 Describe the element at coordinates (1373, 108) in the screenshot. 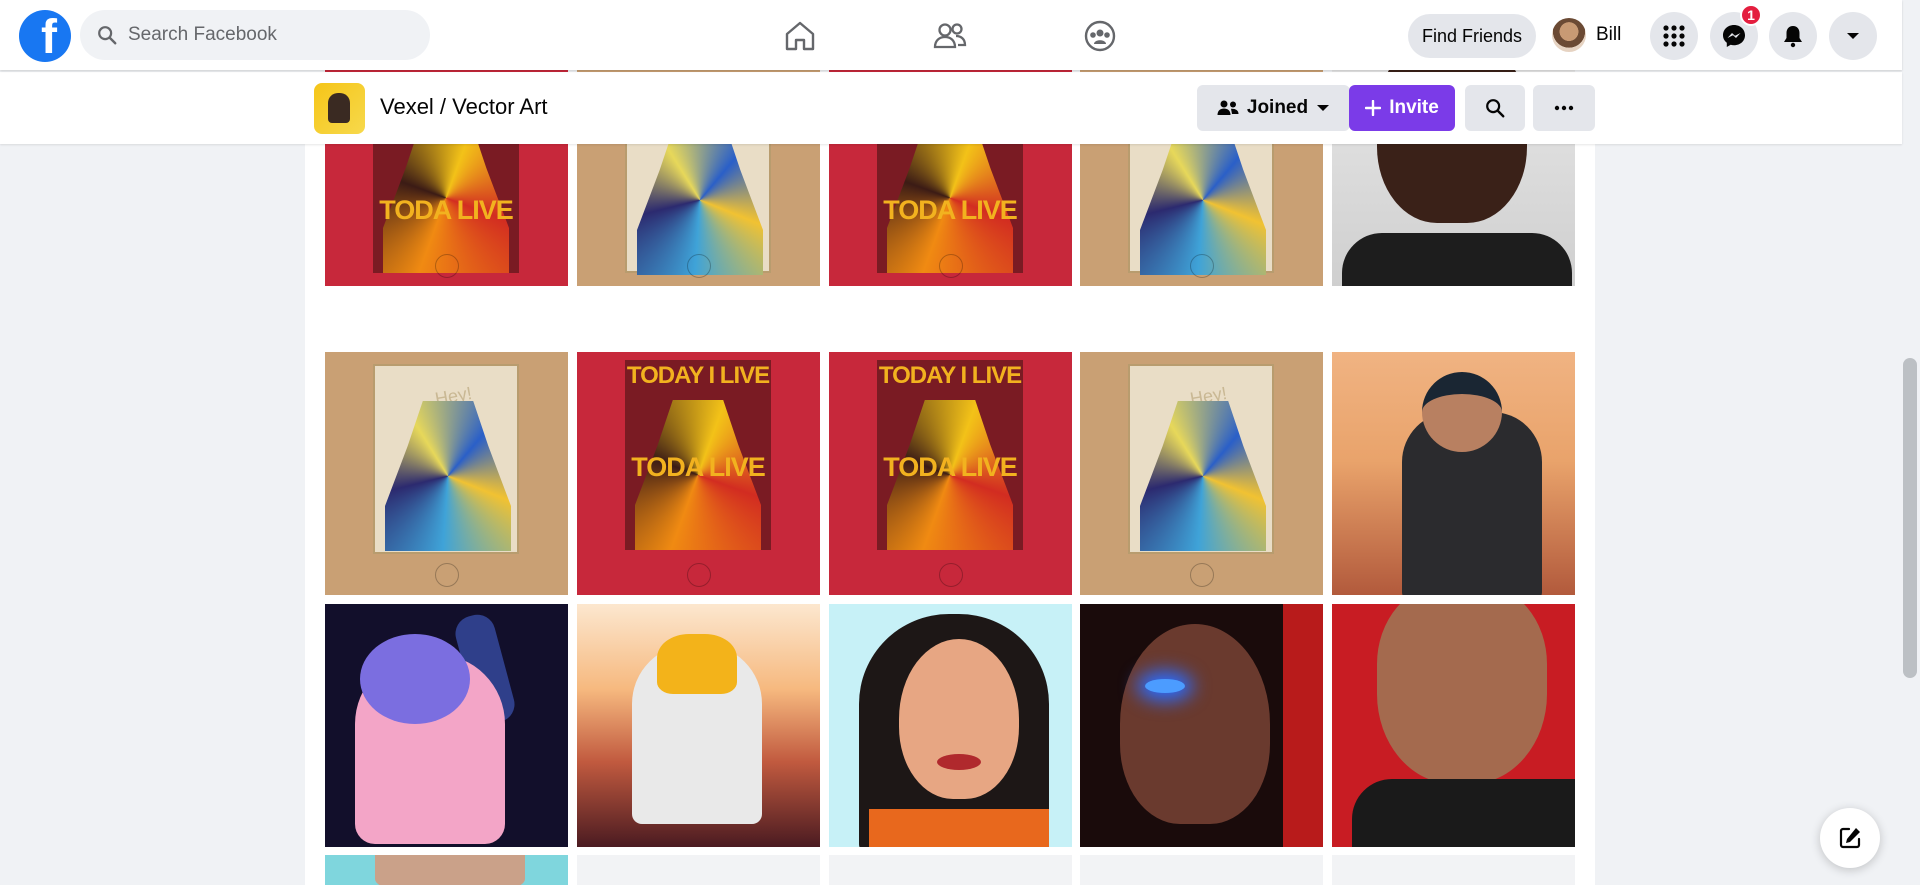

I see `plus-icon` at that location.